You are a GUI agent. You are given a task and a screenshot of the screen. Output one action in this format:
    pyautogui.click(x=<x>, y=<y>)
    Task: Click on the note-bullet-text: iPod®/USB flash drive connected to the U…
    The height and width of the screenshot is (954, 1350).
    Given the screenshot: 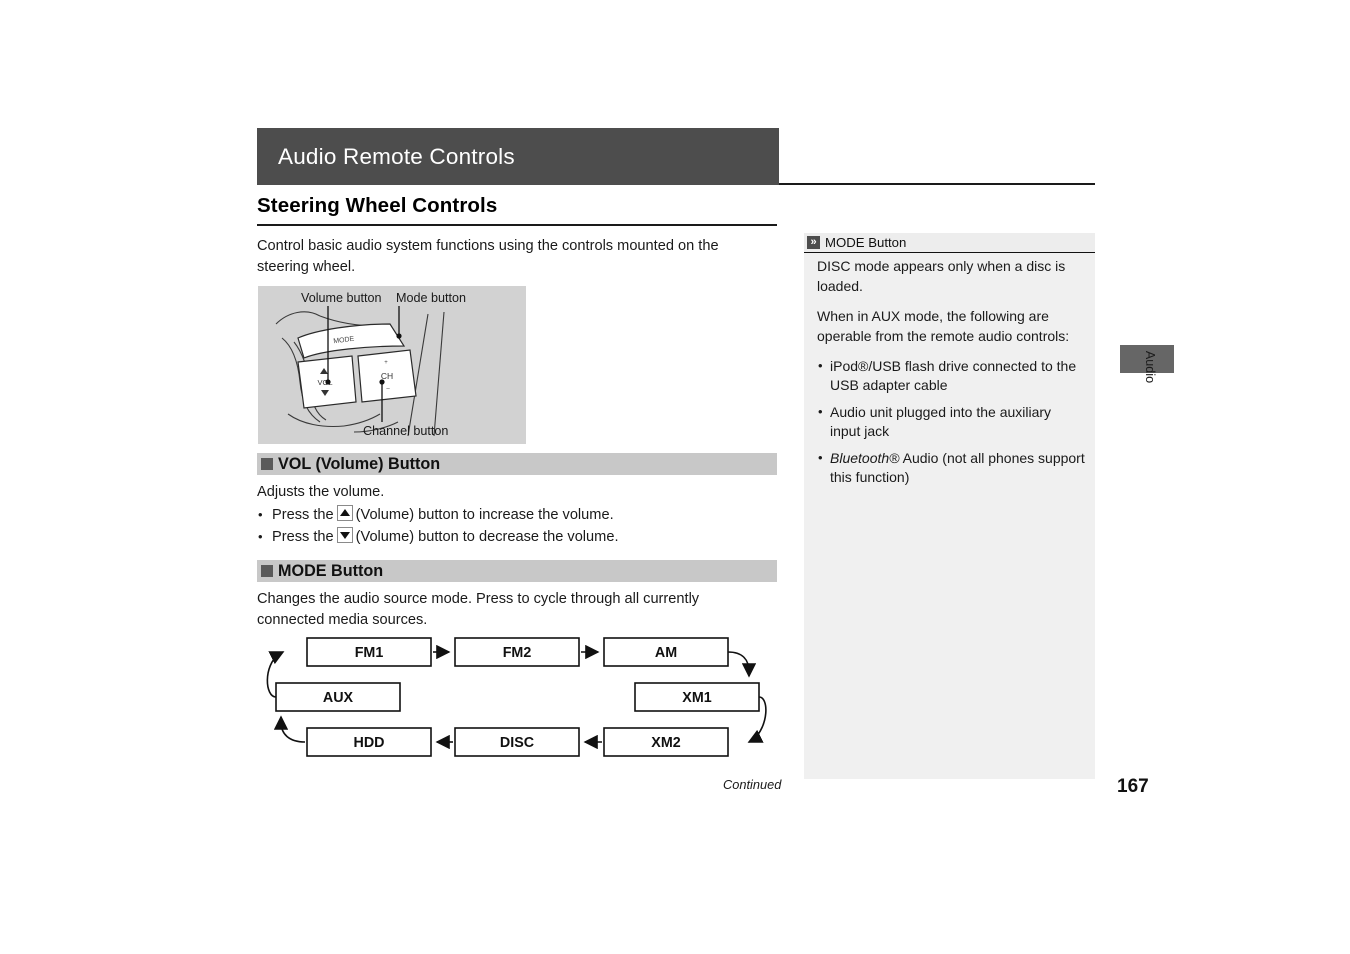 What is the action you would take?
    pyautogui.click(x=953, y=375)
    